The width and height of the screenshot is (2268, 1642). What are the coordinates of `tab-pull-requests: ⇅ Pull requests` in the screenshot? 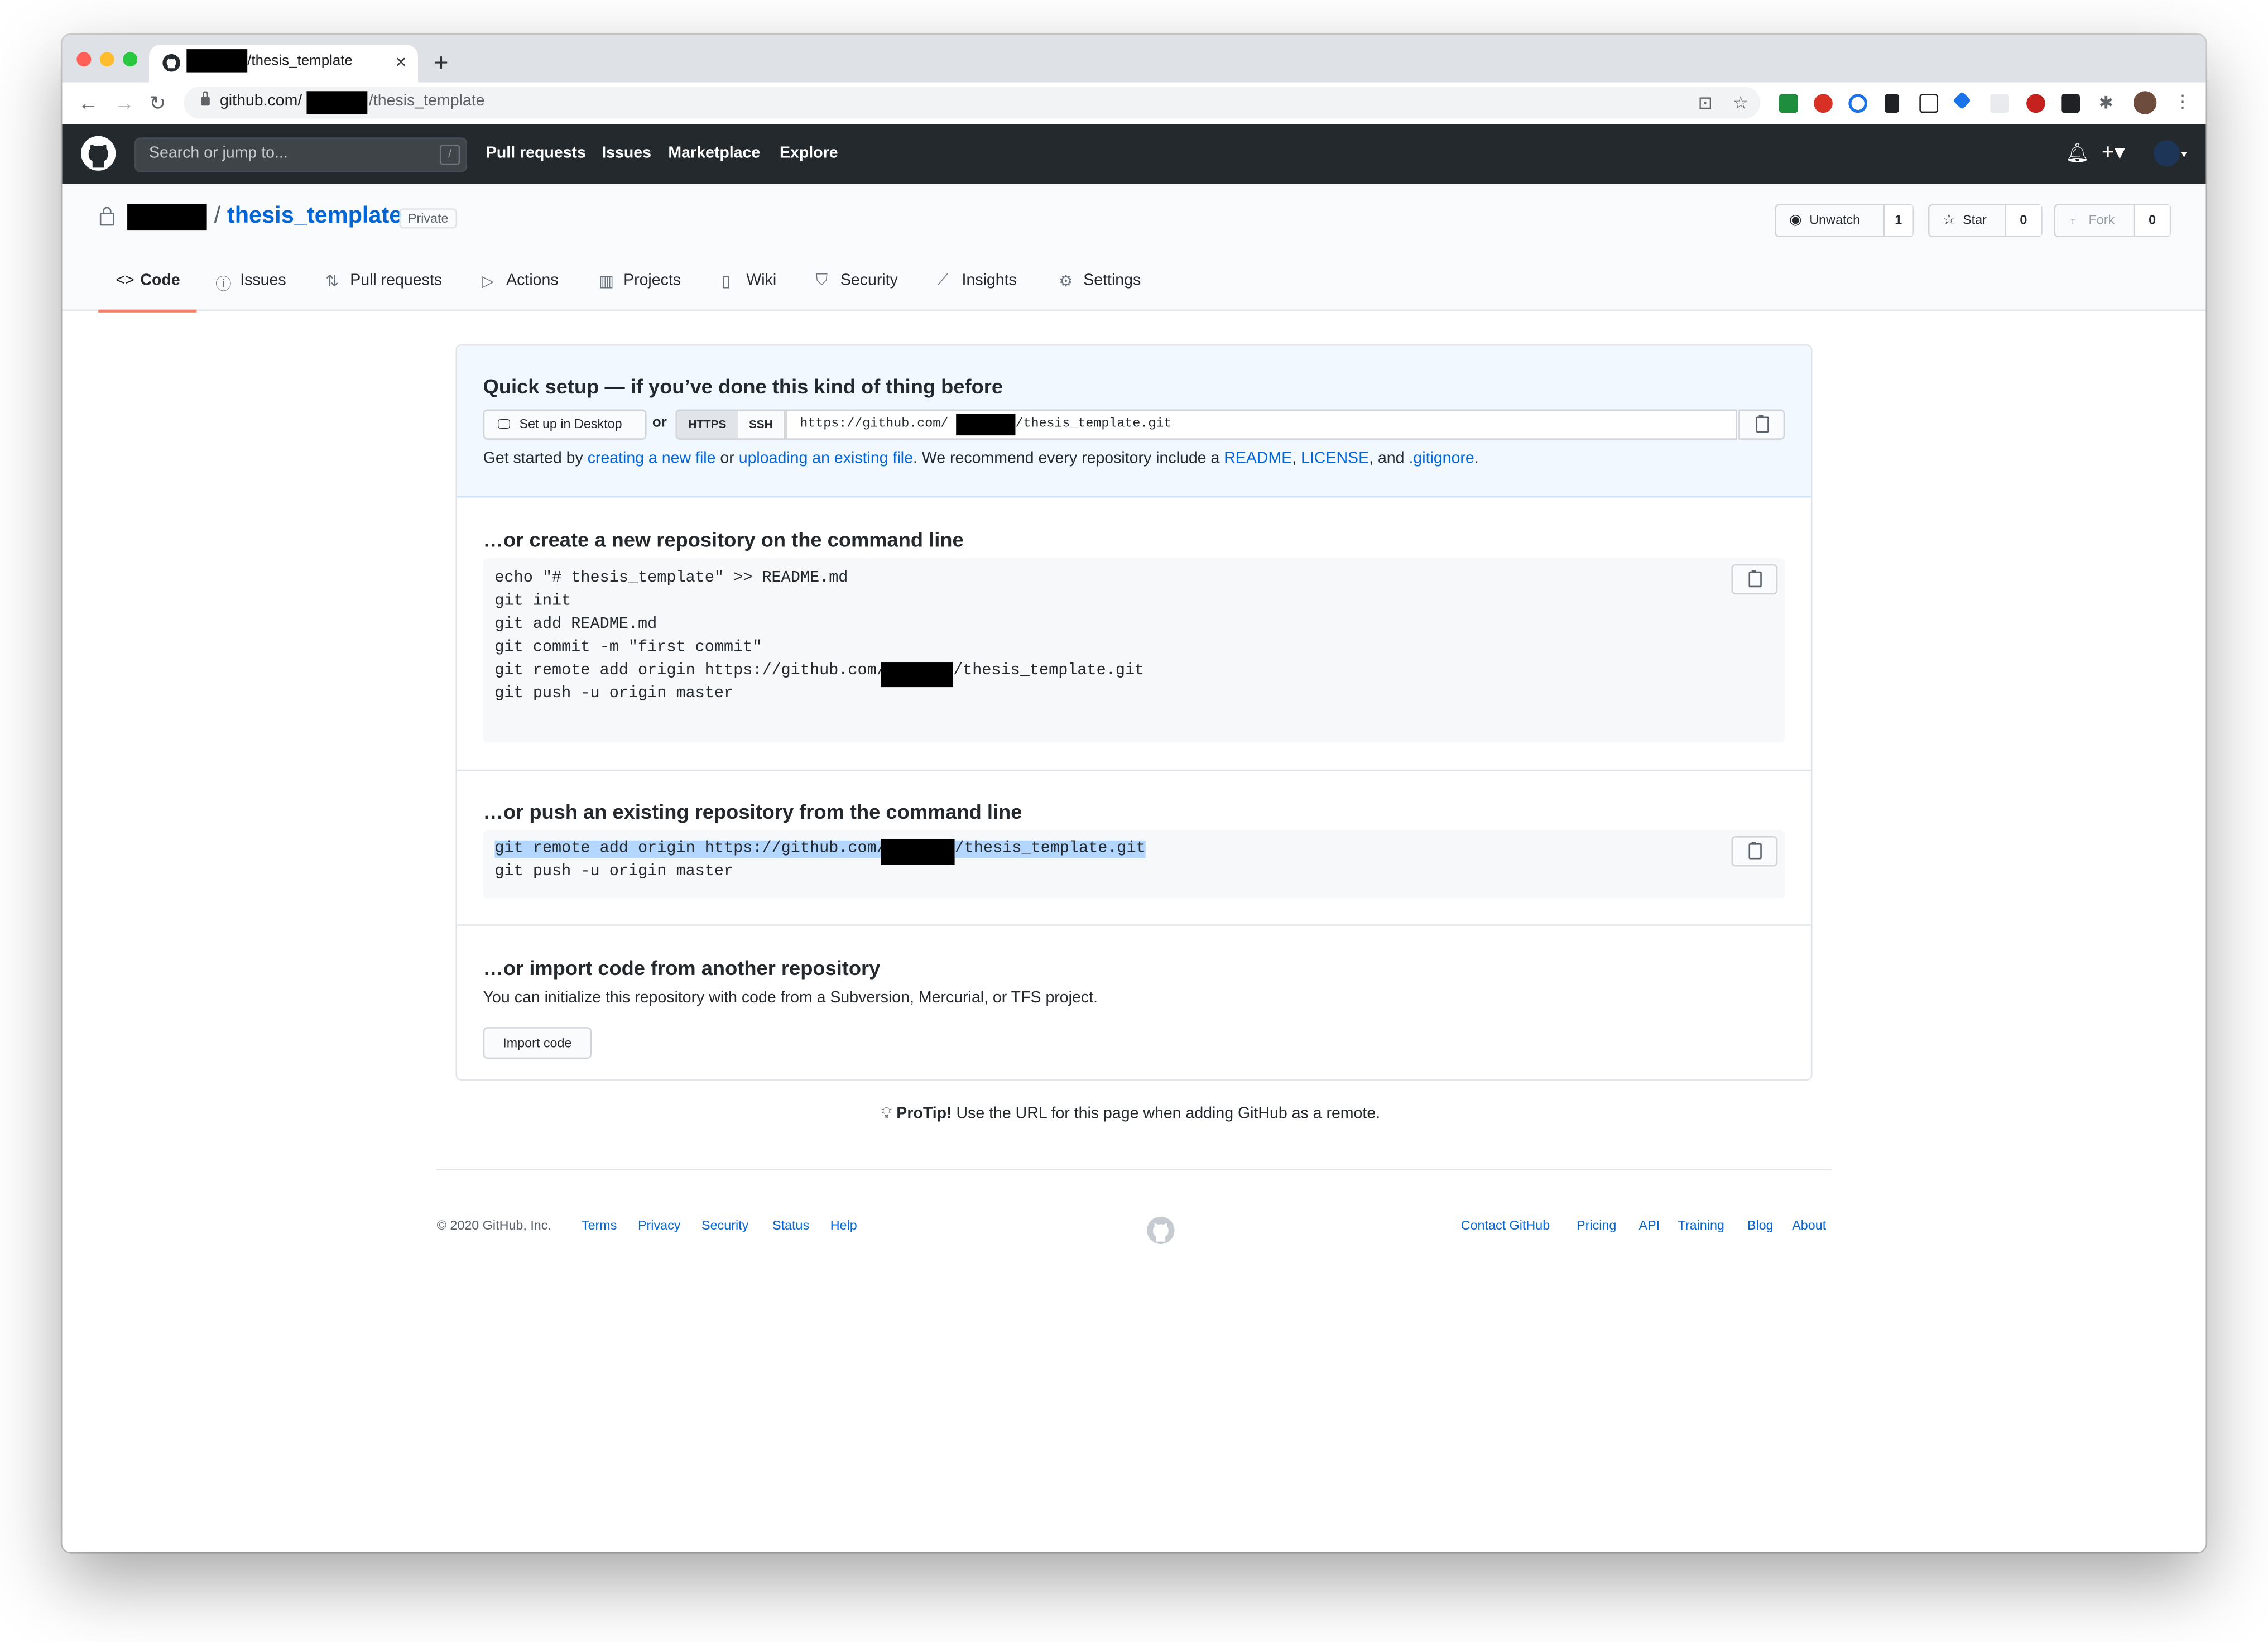 It's located at (390, 287).